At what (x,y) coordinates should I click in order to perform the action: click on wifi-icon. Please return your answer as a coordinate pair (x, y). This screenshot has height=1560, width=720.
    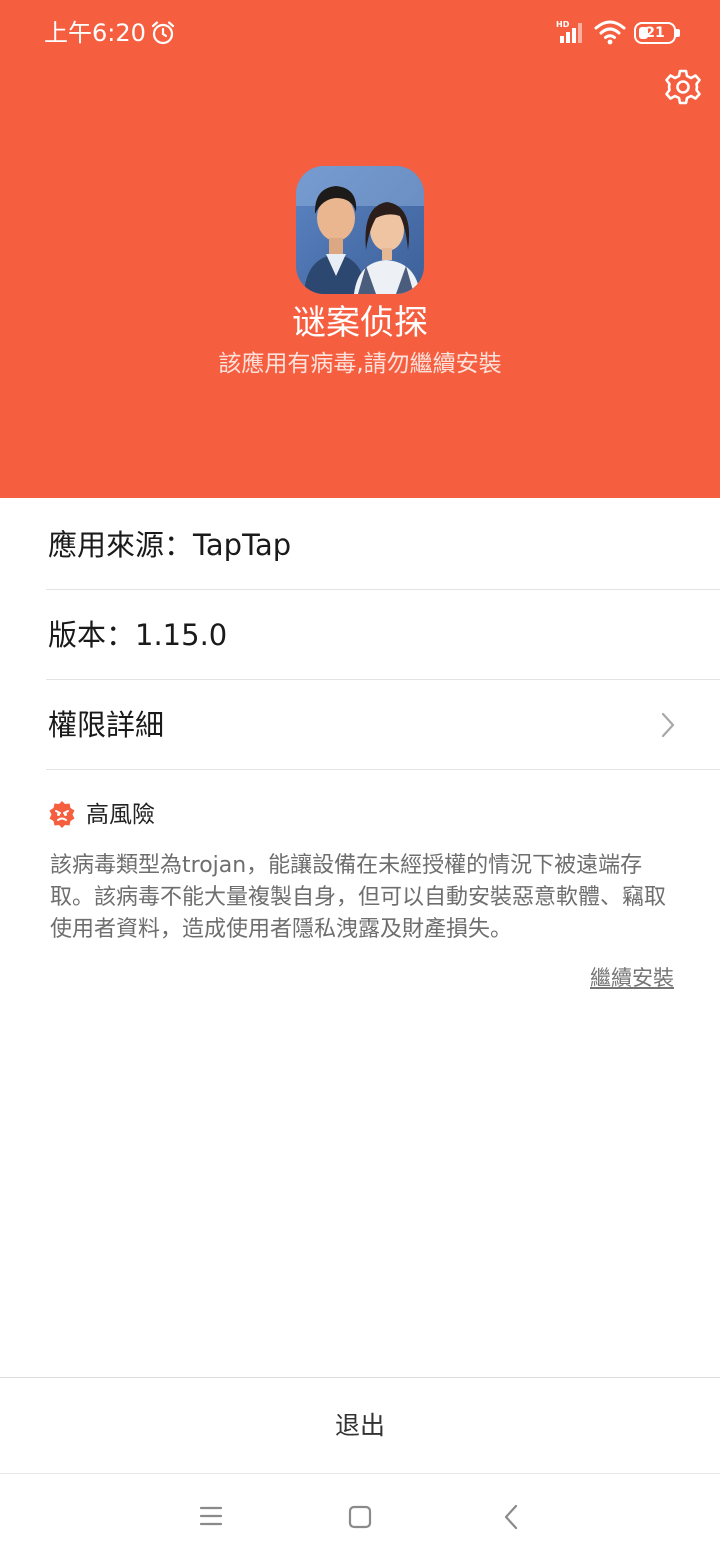
    Looking at the image, I should click on (610, 32).